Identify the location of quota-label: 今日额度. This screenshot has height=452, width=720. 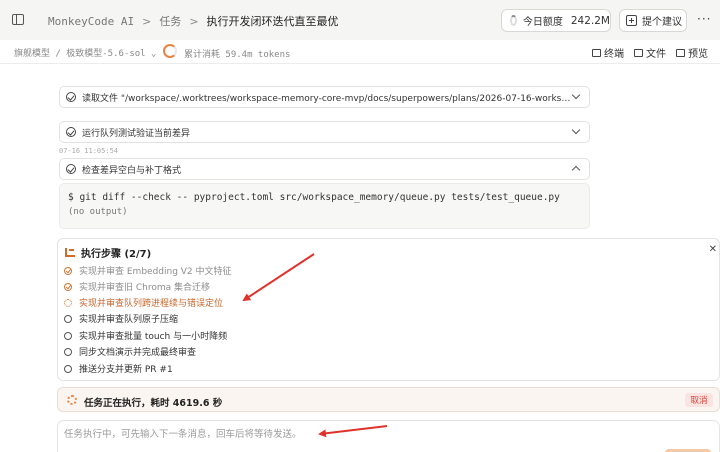
(542, 22).